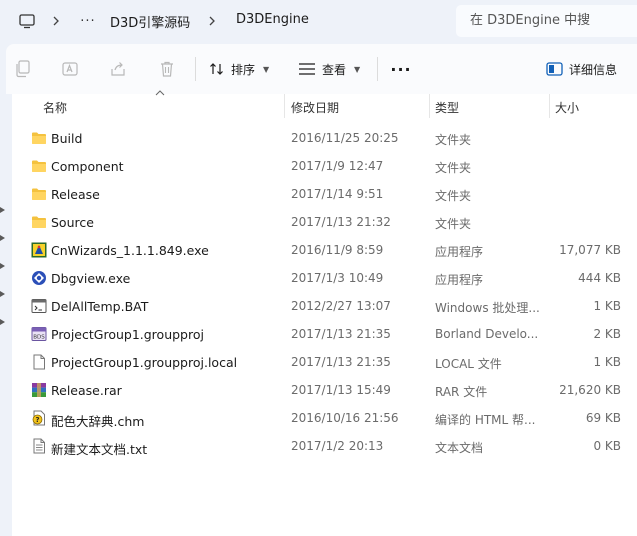 The height and width of the screenshot is (536, 637). Describe the element at coordinates (607, 446) in the screenshot. I see `file-size: 0 KB` at that location.